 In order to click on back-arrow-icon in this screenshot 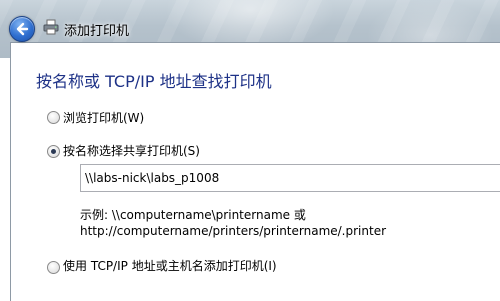, I will do `click(22, 29)`.